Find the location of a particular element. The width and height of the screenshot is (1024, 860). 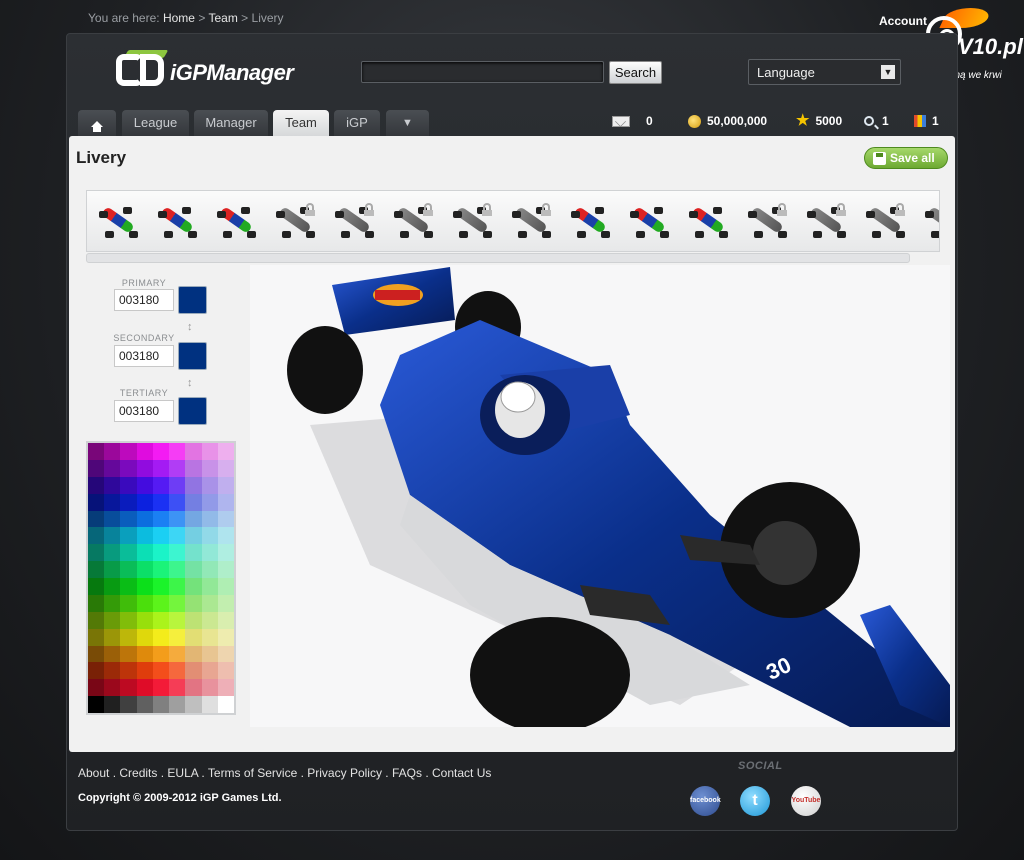

twitter-icon: t is located at coordinates (755, 801).